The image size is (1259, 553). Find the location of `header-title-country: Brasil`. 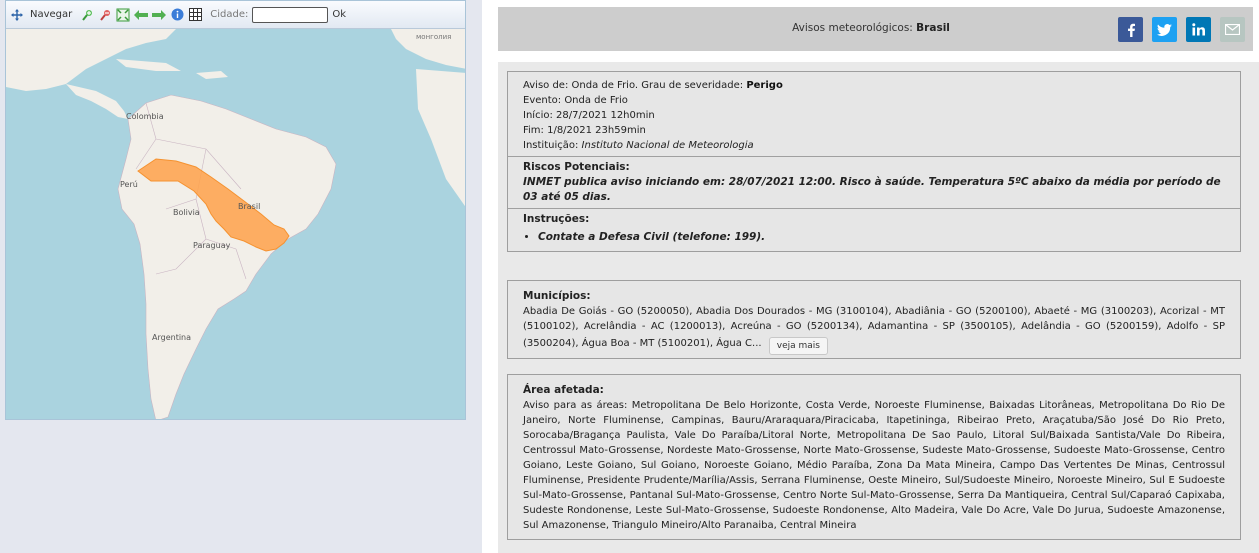

header-title-country: Brasil is located at coordinates (933, 28).